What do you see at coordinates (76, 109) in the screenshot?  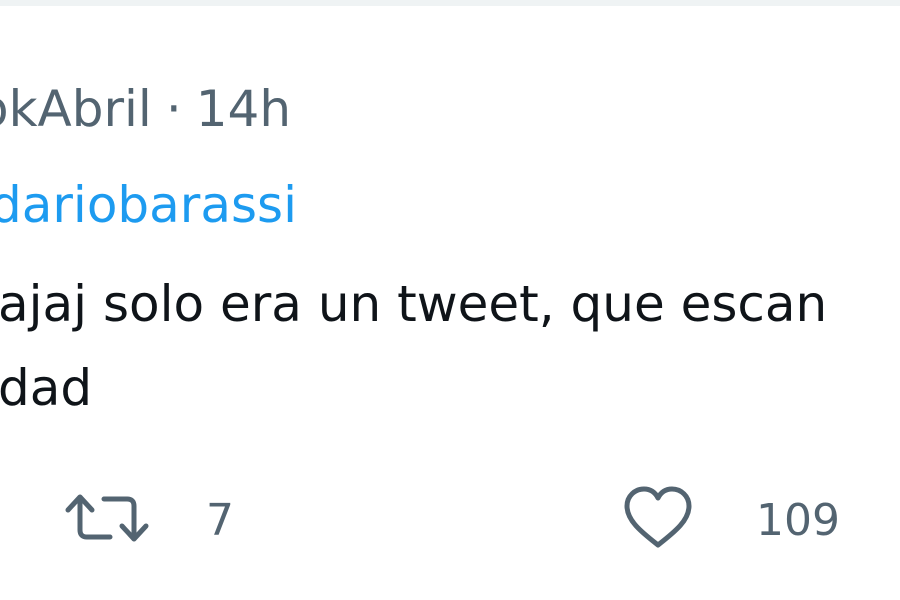 I see `author-name: okAbril` at bounding box center [76, 109].